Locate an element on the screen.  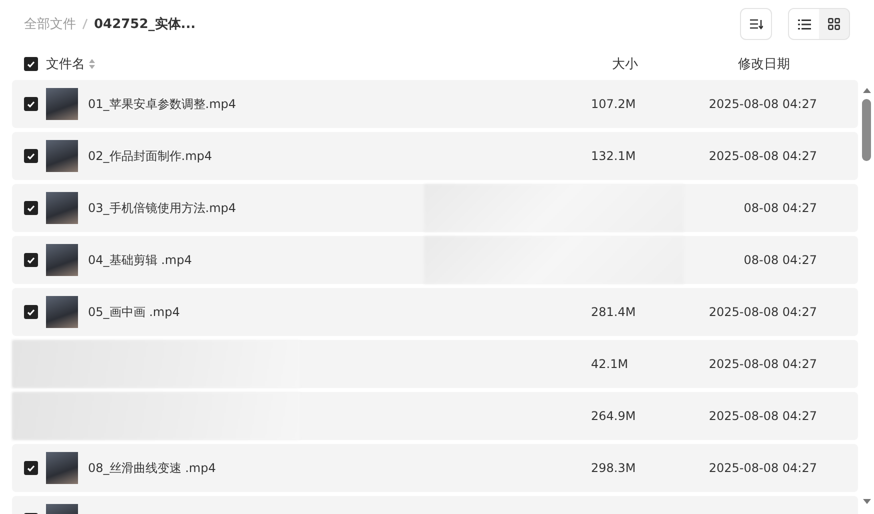
breadcrumb-separator-icon is located at coordinates (85, 24).